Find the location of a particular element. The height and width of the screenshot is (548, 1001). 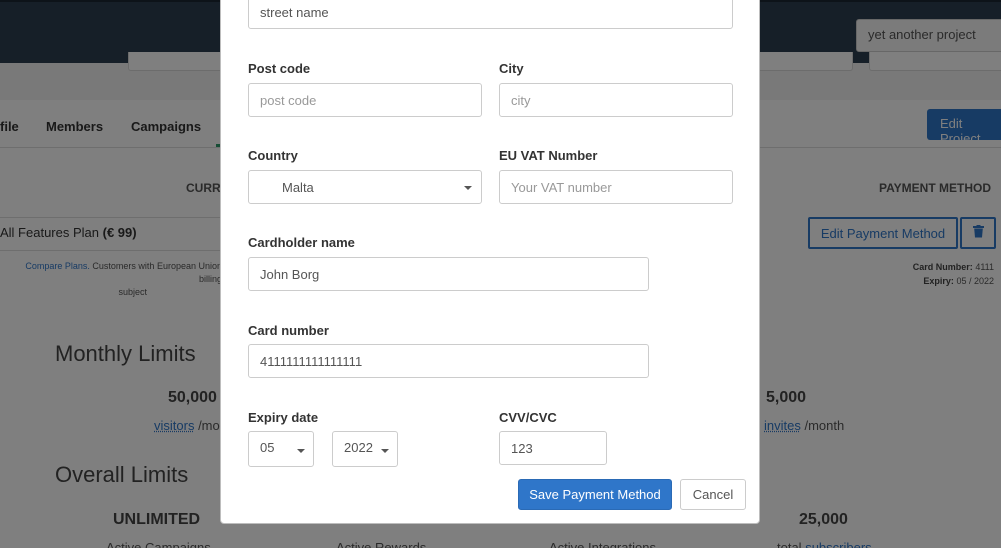

cvv-label: CVV/CVC is located at coordinates (528, 417).